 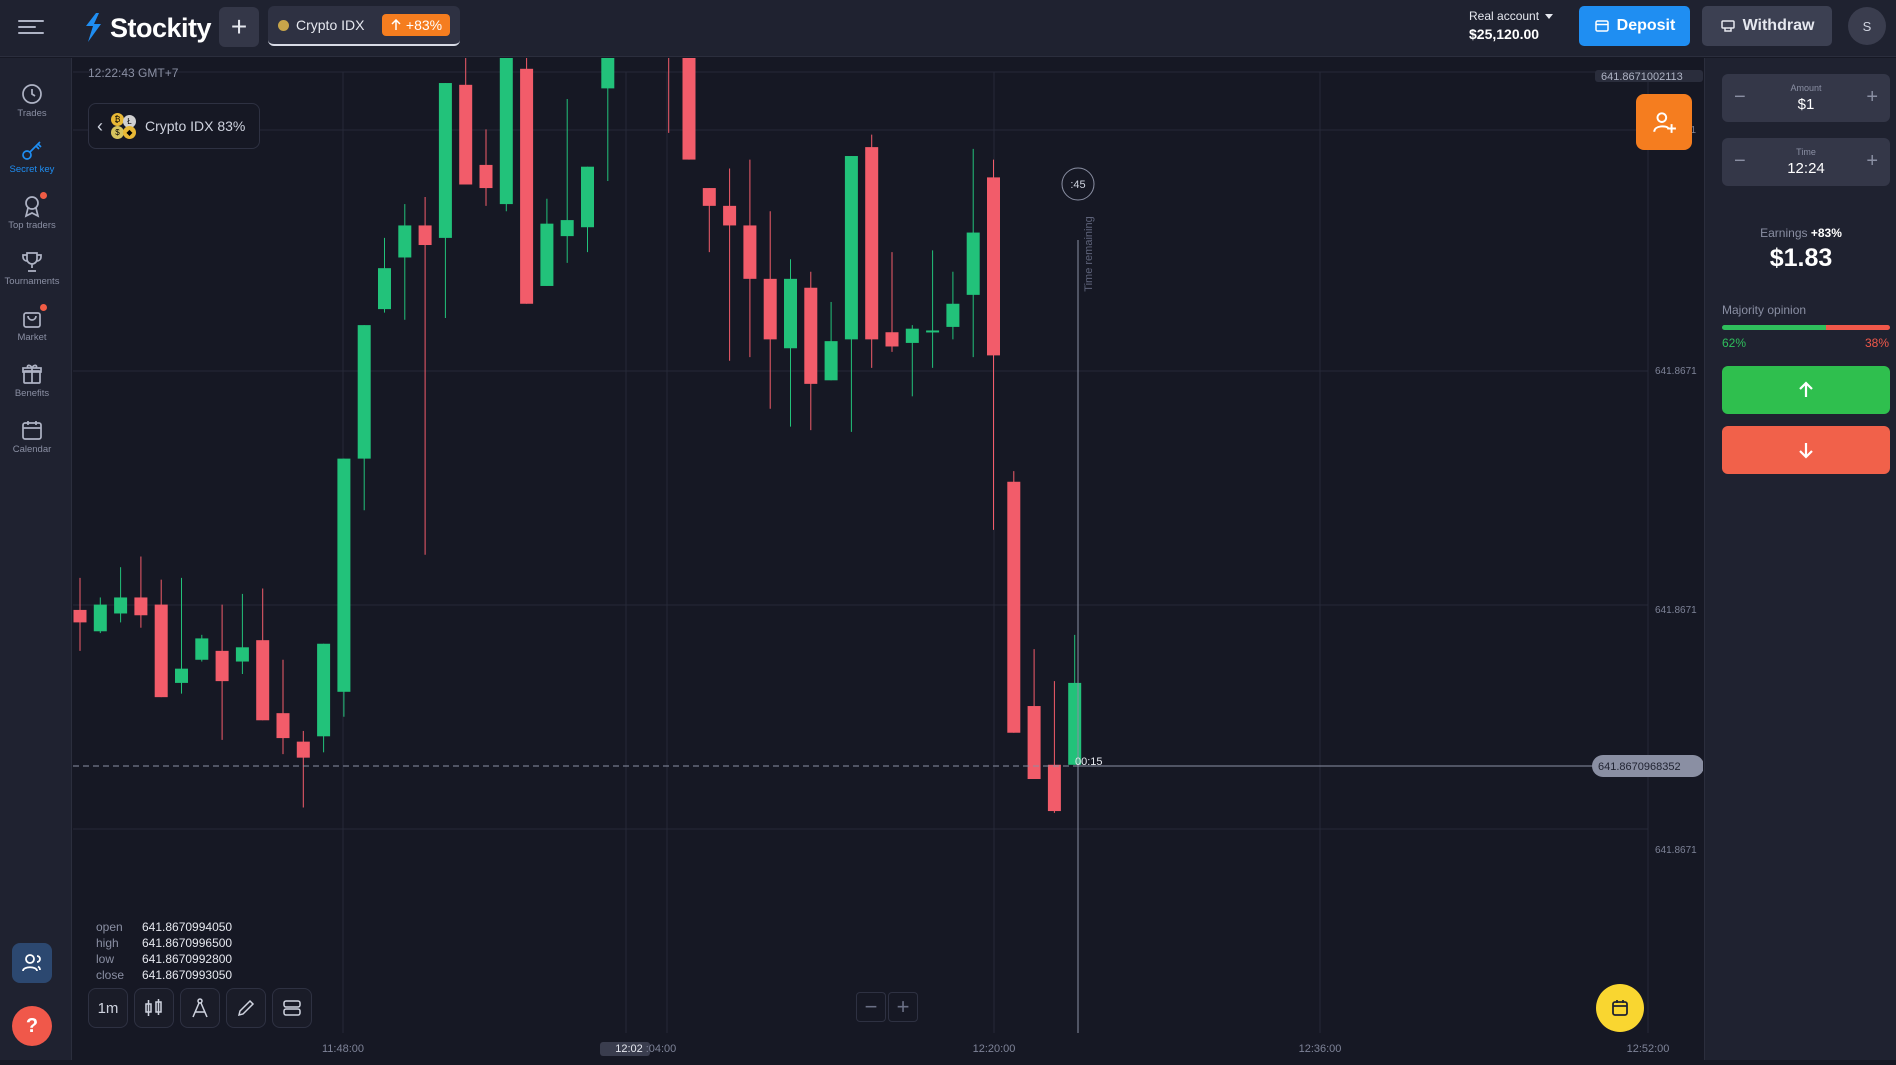 What do you see at coordinates (1806, 162) in the screenshot?
I see `time-field: − Time 12:24 +` at bounding box center [1806, 162].